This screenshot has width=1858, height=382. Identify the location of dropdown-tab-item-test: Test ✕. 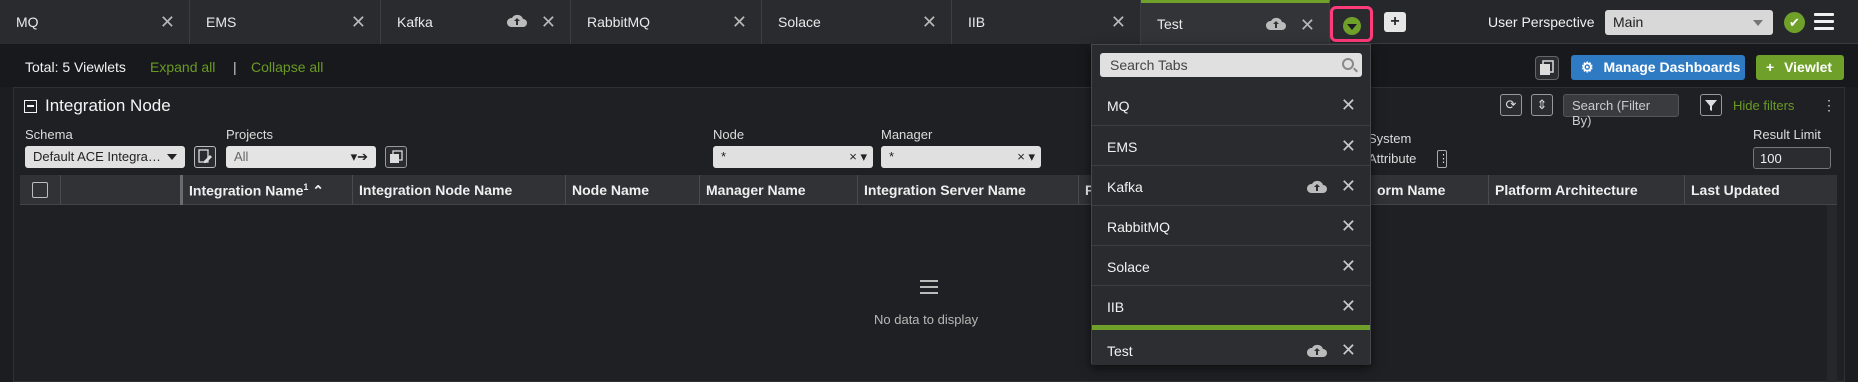
(1231, 345).